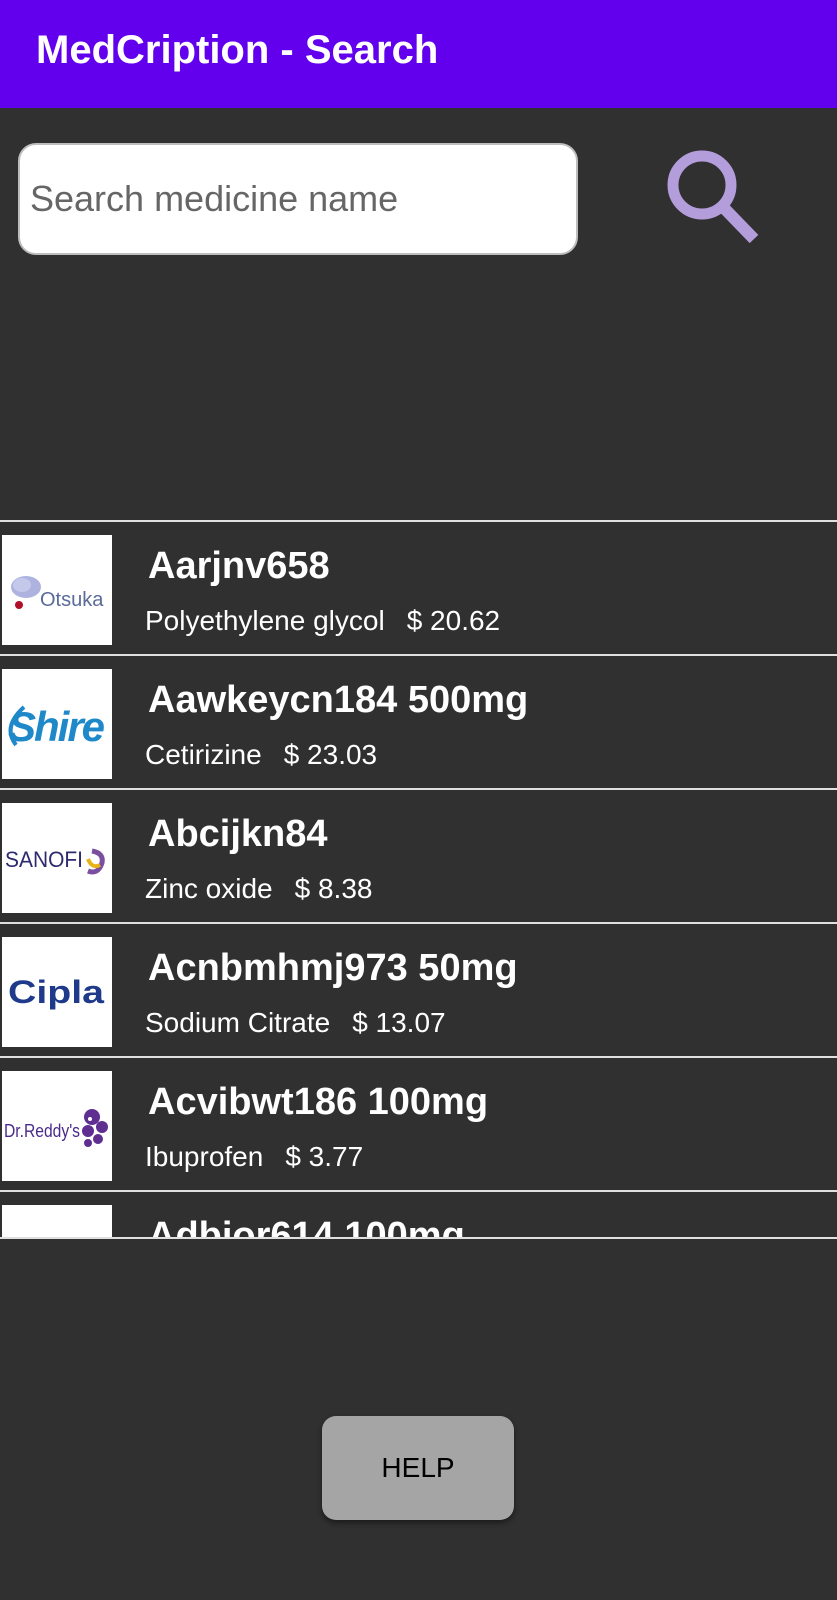 The height and width of the screenshot is (1600, 837). What do you see at coordinates (333, 888) in the screenshot?
I see `price: $ 8.38` at bounding box center [333, 888].